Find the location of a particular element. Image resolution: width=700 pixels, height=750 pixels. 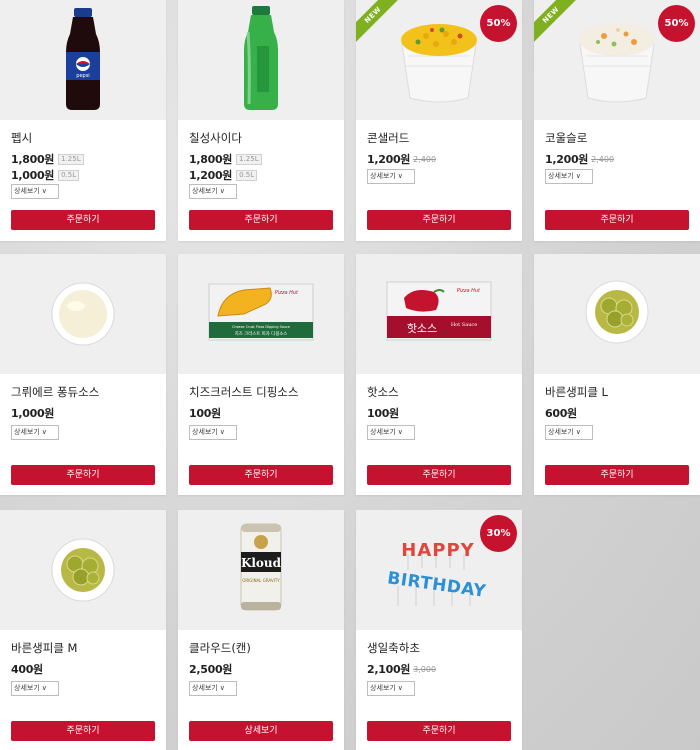

product-card: 바른생피클 M 400원 상세보기 ∨ 주문하기 is located at coordinates (83, 630).